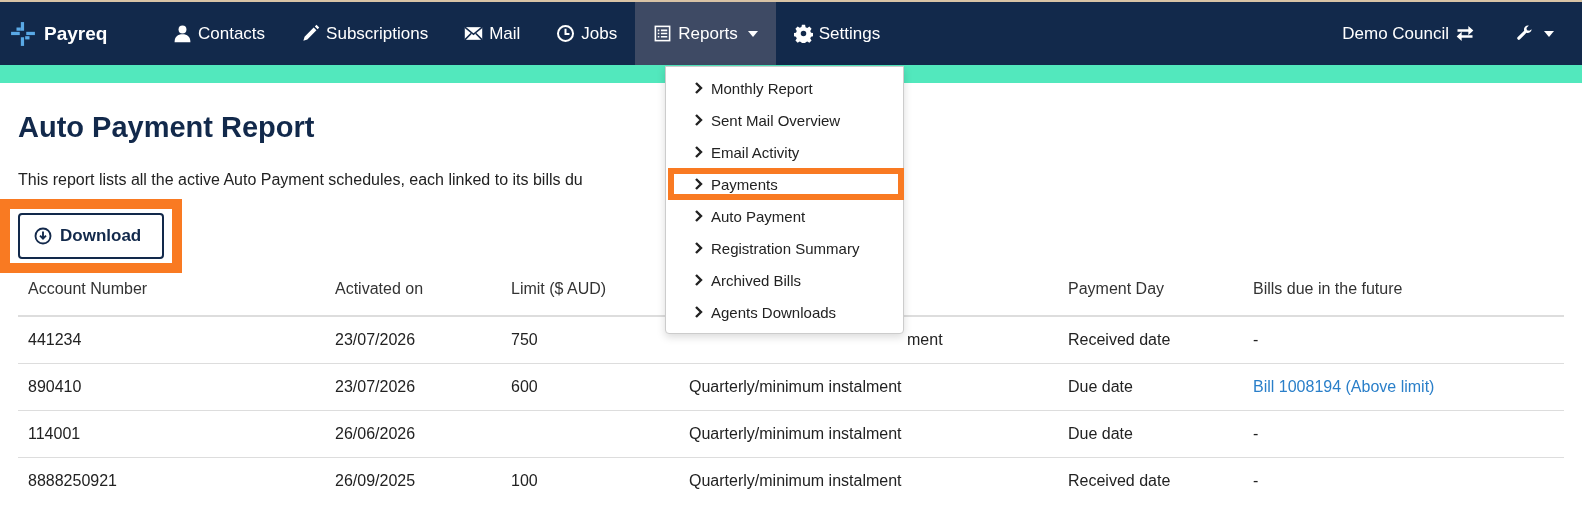 This screenshot has width=1582, height=523. Describe the element at coordinates (1116, 288) in the screenshot. I see `column-header: Payment Day` at that location.